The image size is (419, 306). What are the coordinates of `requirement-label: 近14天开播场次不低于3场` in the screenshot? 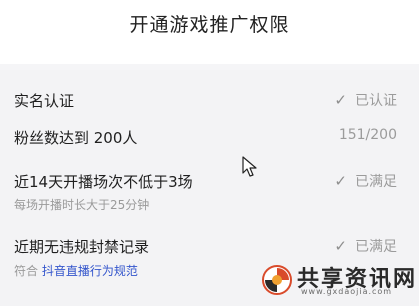 It's located at (103, 182).